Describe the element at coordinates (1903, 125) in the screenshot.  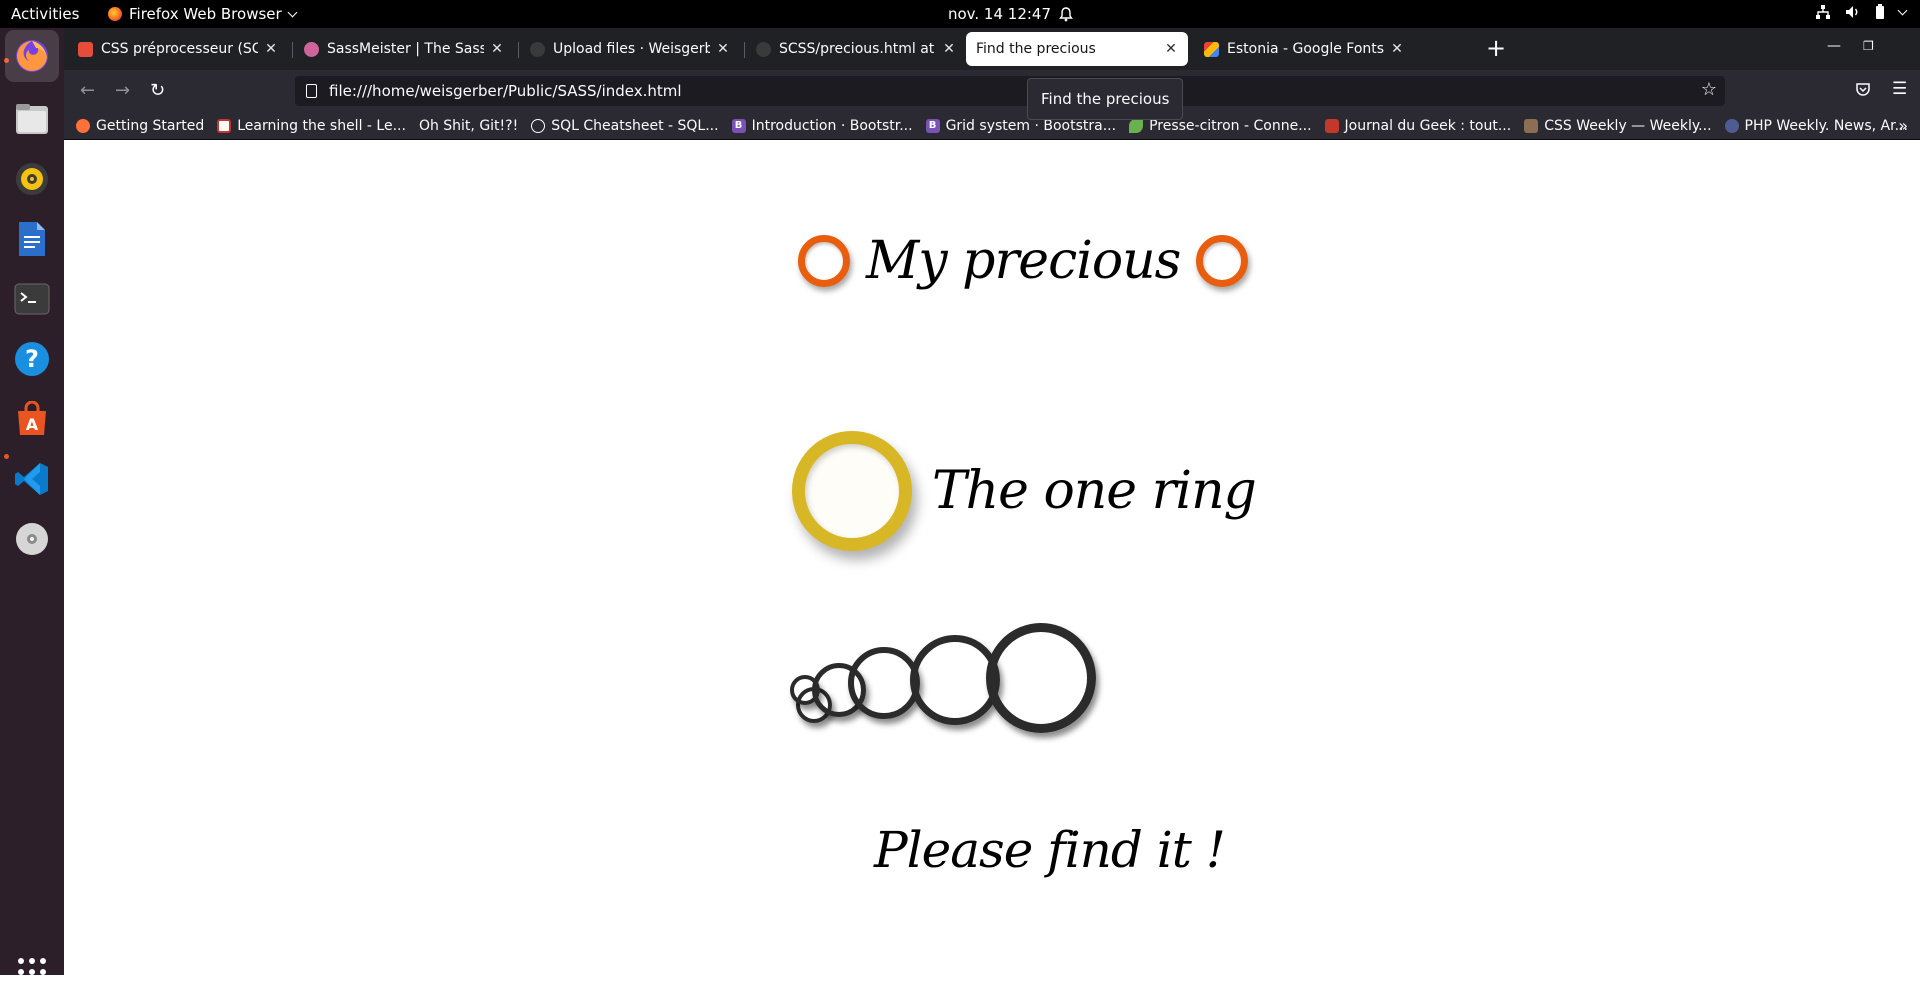
I see `chevron-more-icon: »` at that location.